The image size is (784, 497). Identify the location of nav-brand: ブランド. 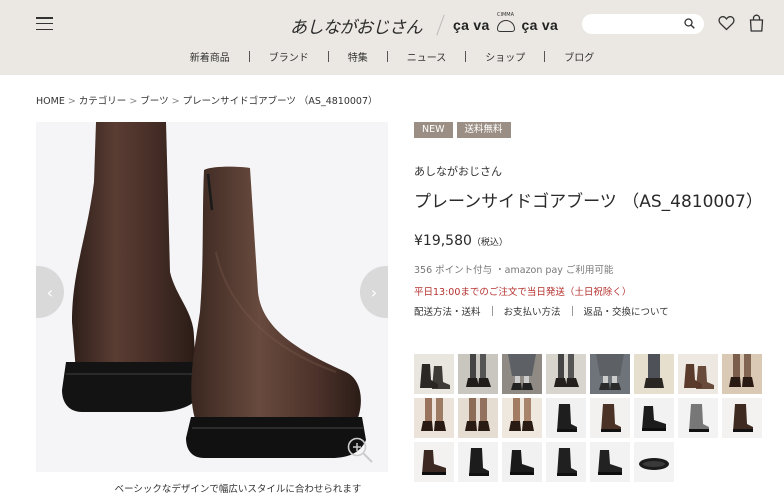
(289, 56).